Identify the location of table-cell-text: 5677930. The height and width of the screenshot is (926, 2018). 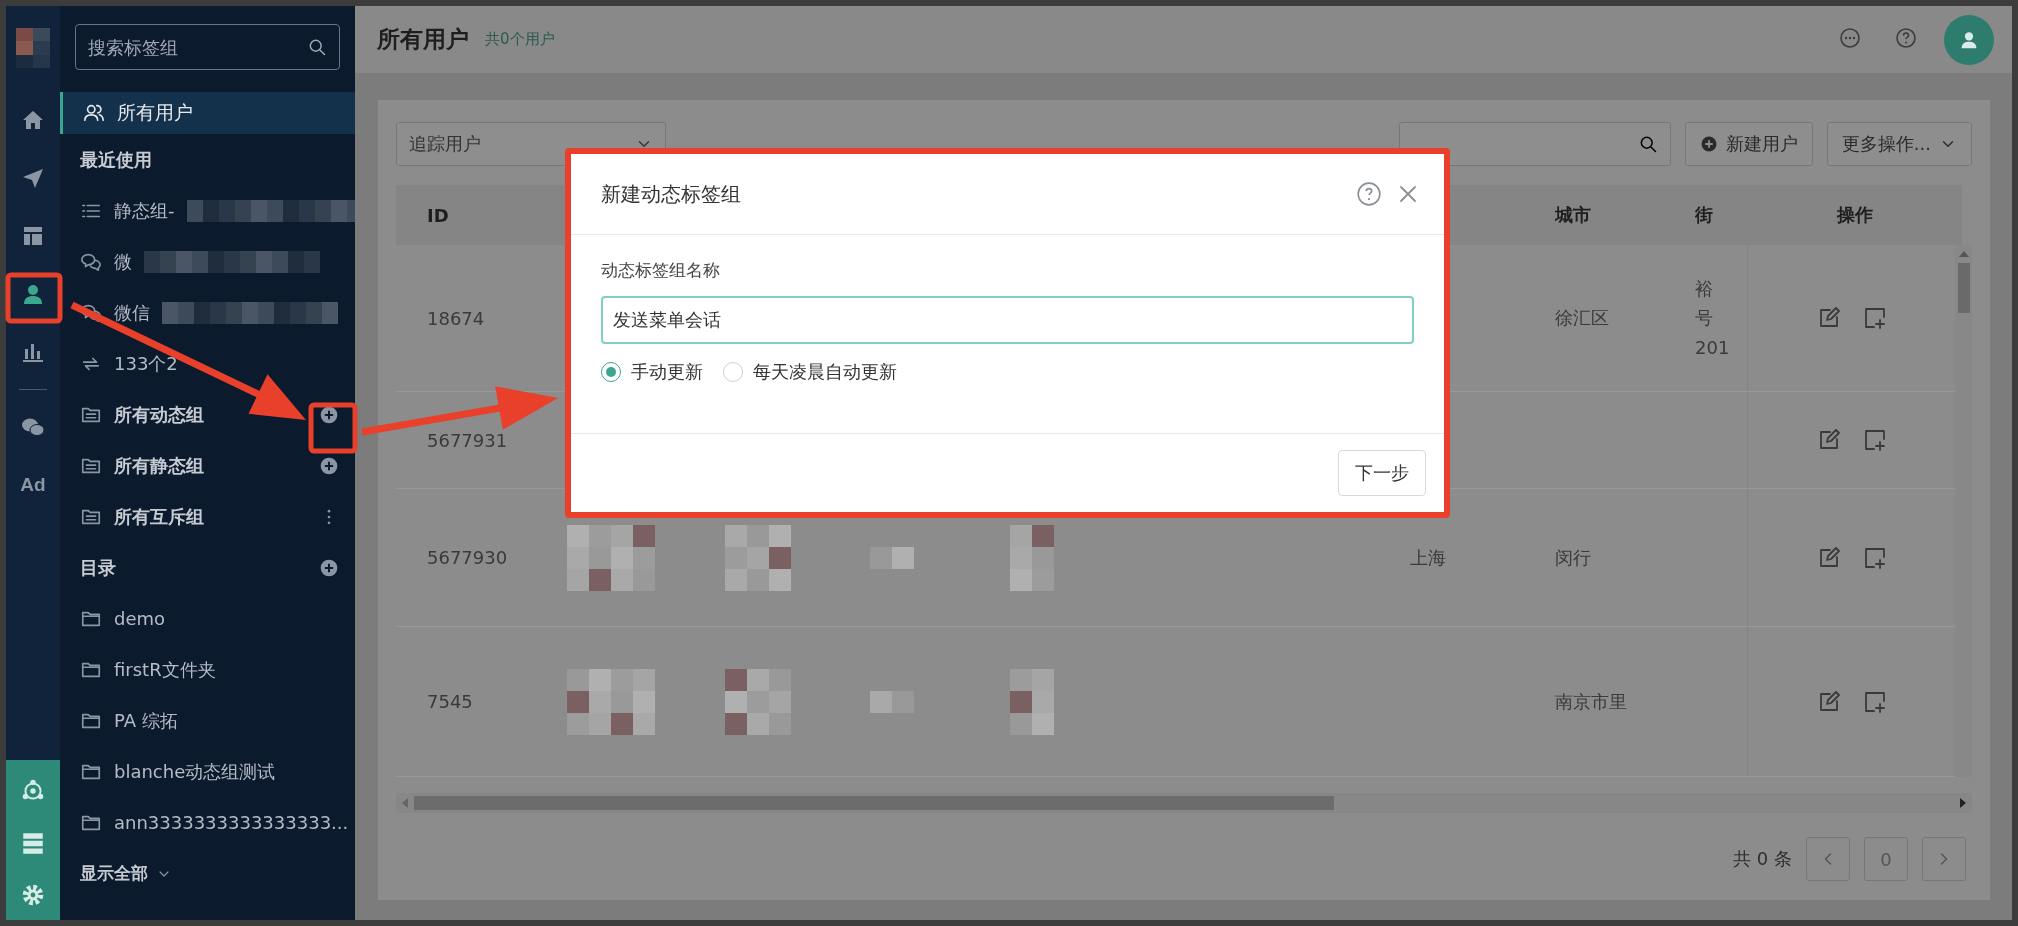
(467, 557).